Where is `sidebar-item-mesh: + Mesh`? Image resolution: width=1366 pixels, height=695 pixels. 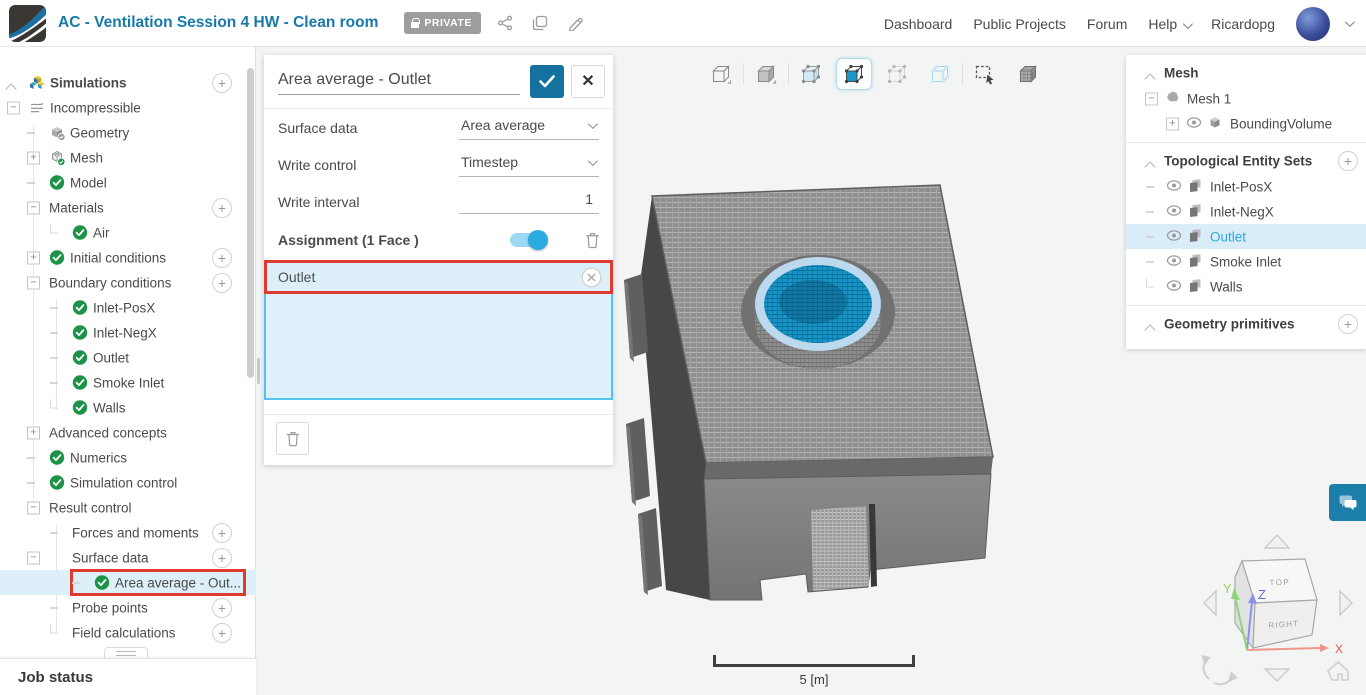
sidebar-item-mesh: + Mesh is located at coordinates (128, 157).